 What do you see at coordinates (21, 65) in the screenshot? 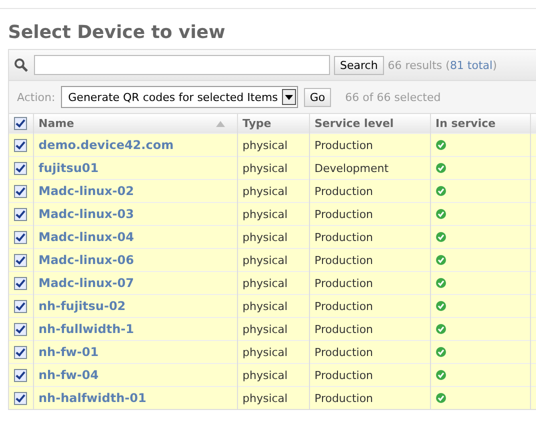
I see `search-icon` at bounding box center [21, 65].